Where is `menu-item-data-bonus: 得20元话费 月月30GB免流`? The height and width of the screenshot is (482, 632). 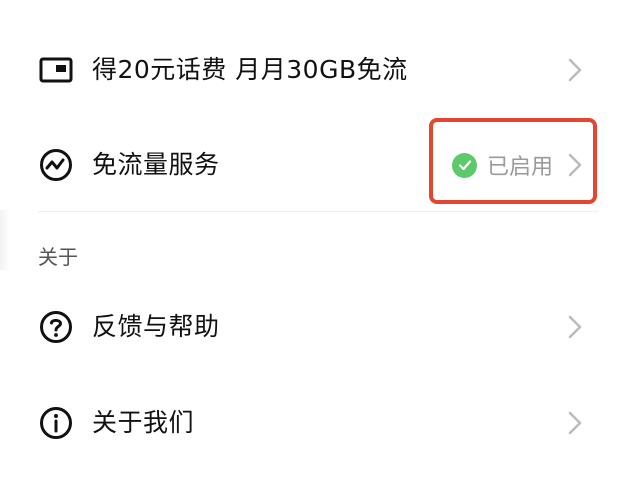
menu-item-data-bonus: 得20元话费 月月30GB免流 is located at coordinates (316, 70).